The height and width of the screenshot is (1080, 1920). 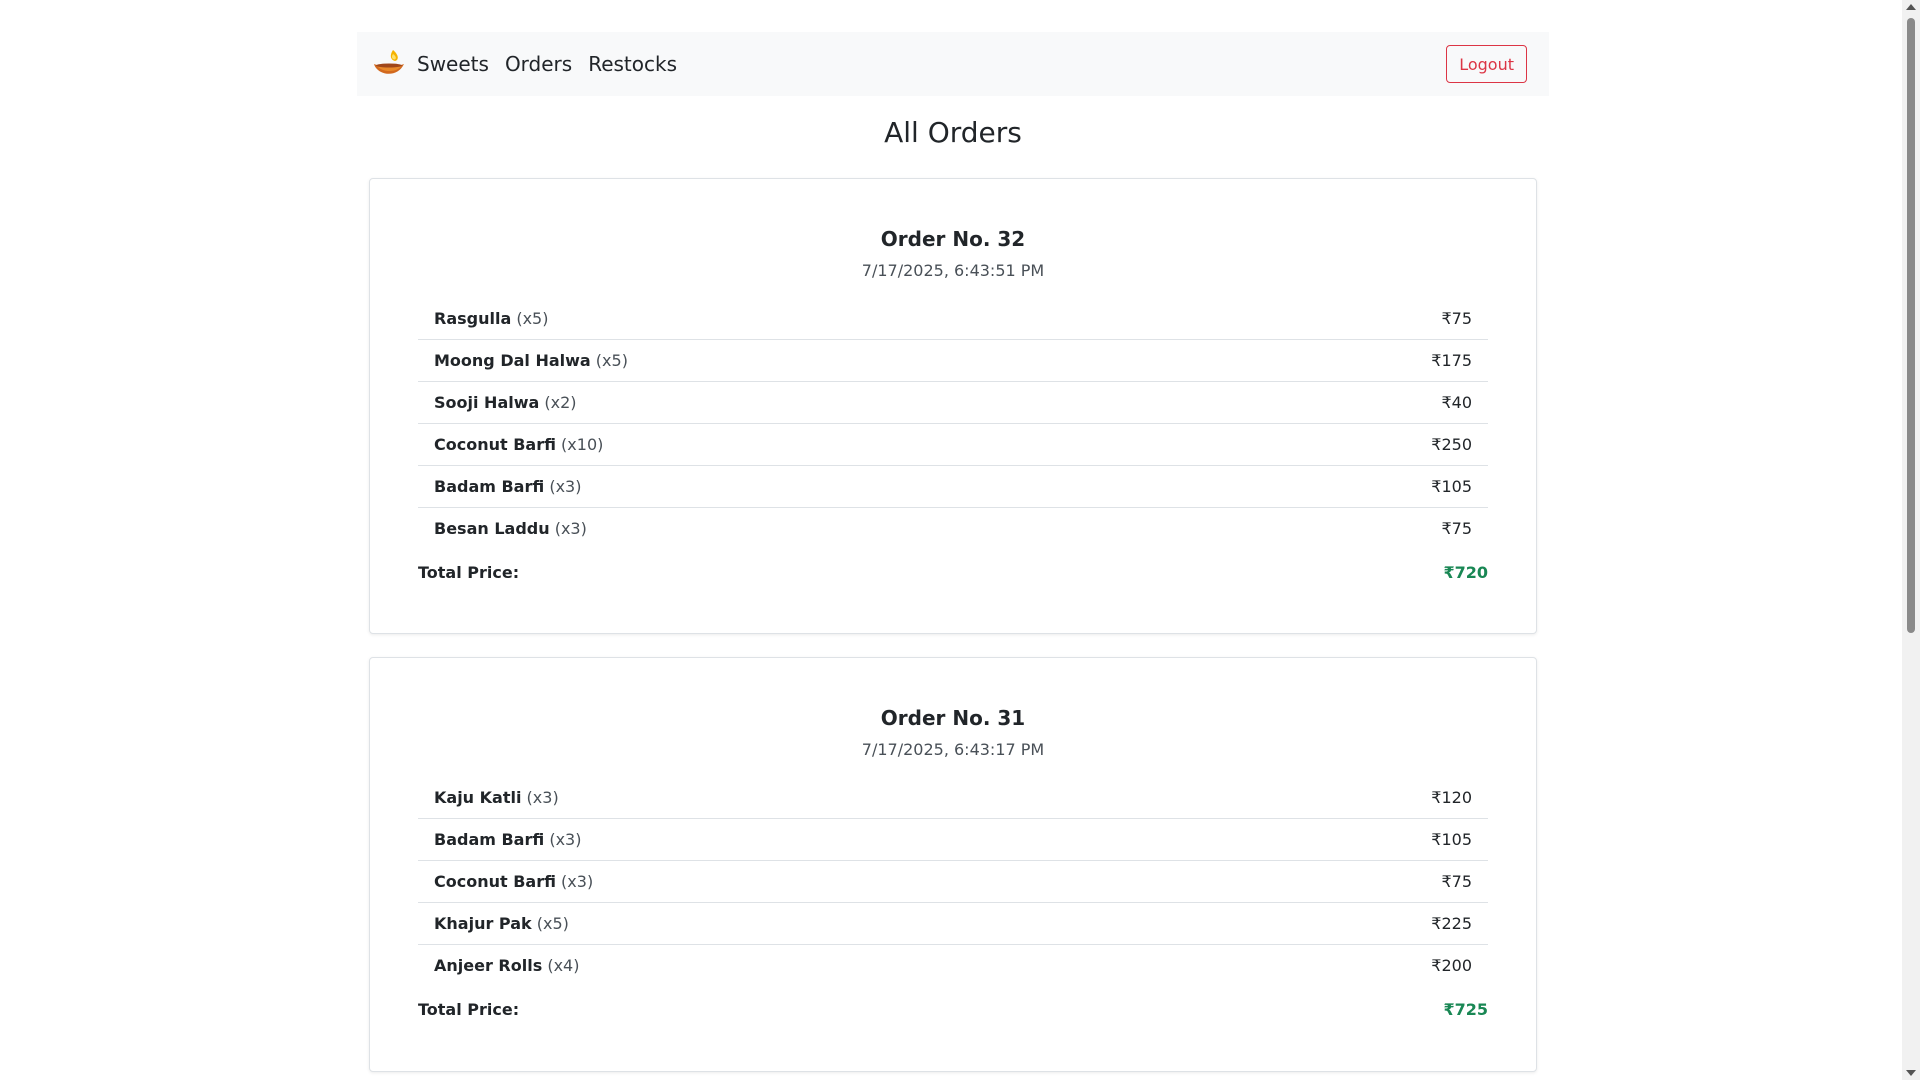 What do you see at coordinates (953, 718) in the screenshot?
I see `order-title: Order No. 31` at bounding box center [953, 718].